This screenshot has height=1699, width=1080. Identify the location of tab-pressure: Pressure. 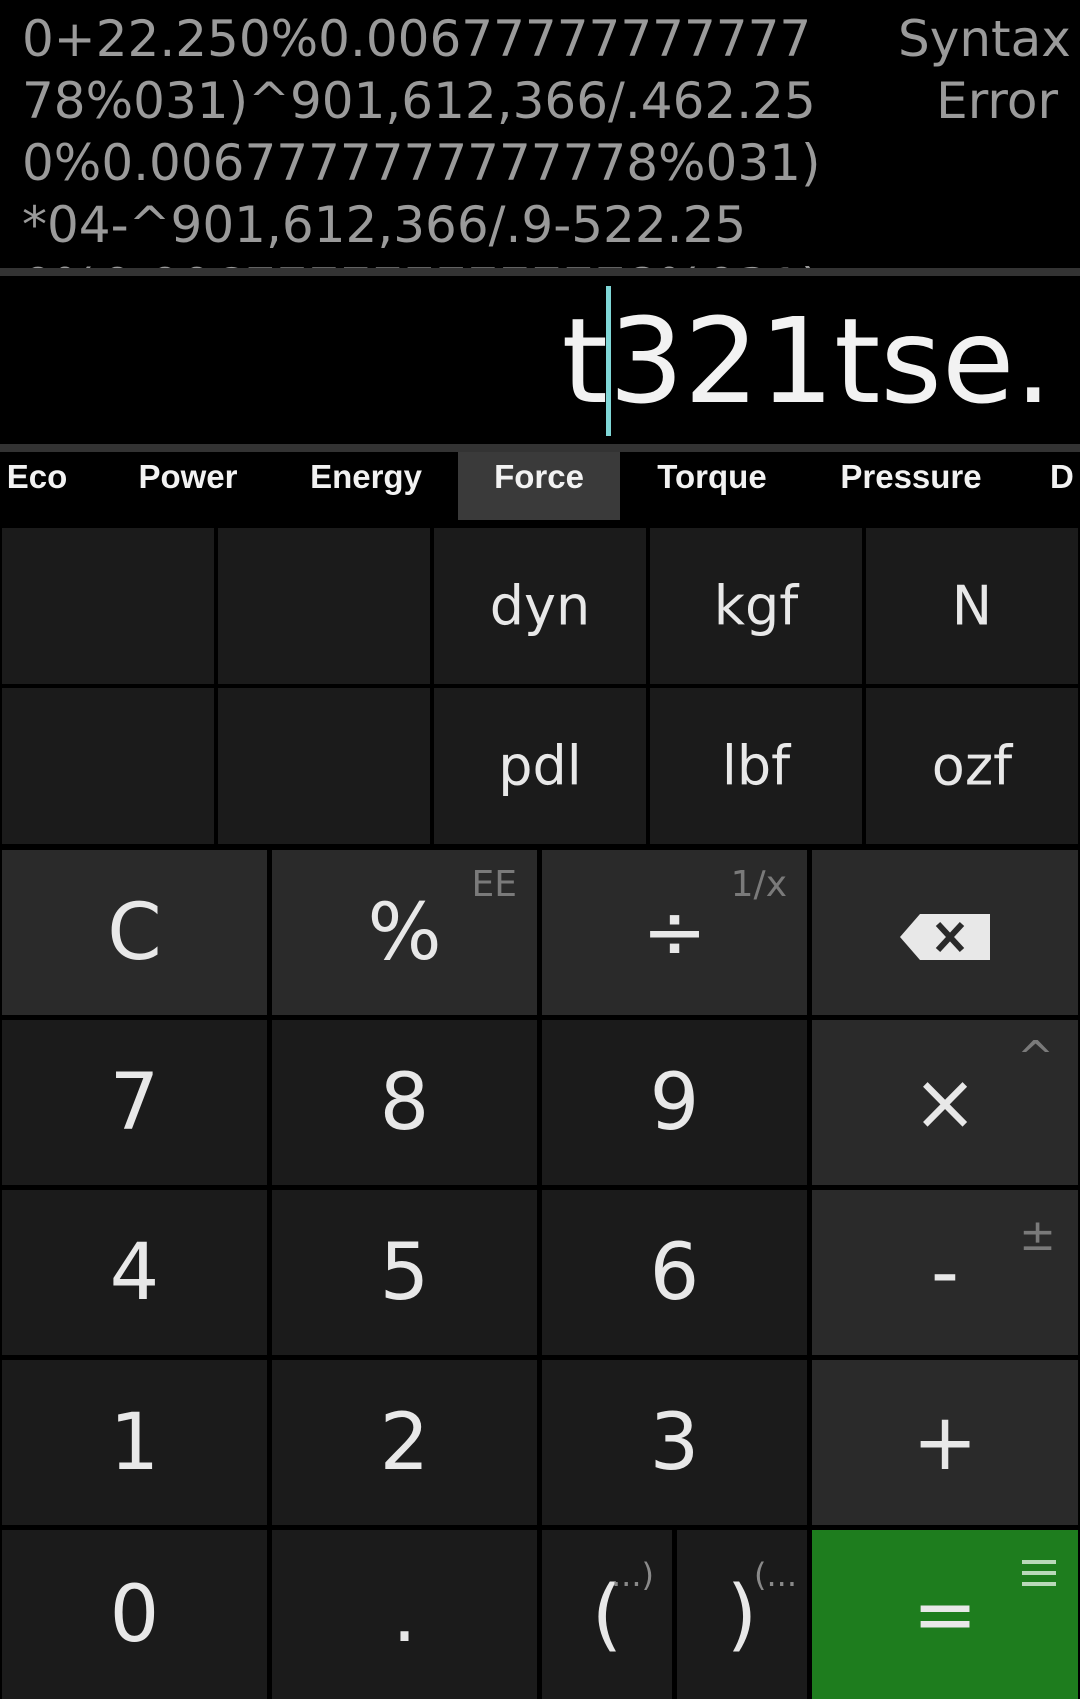
(911, 486).